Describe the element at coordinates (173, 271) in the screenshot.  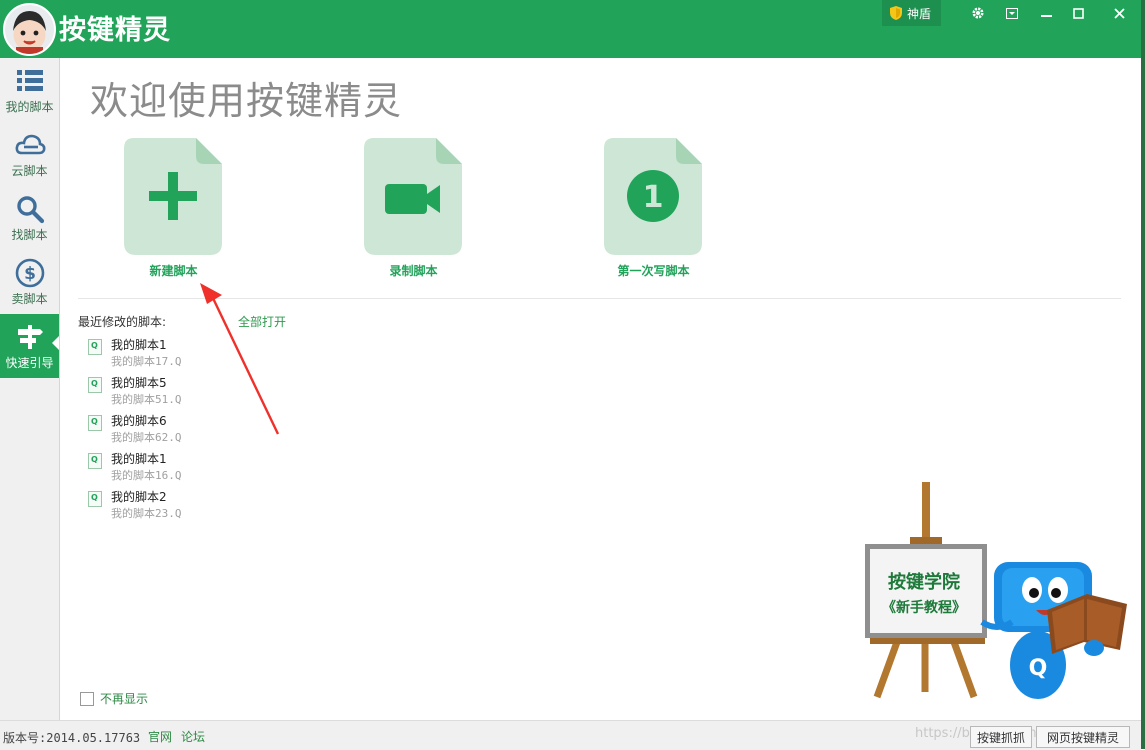
I see `card-label: 新建脚本` at that location.